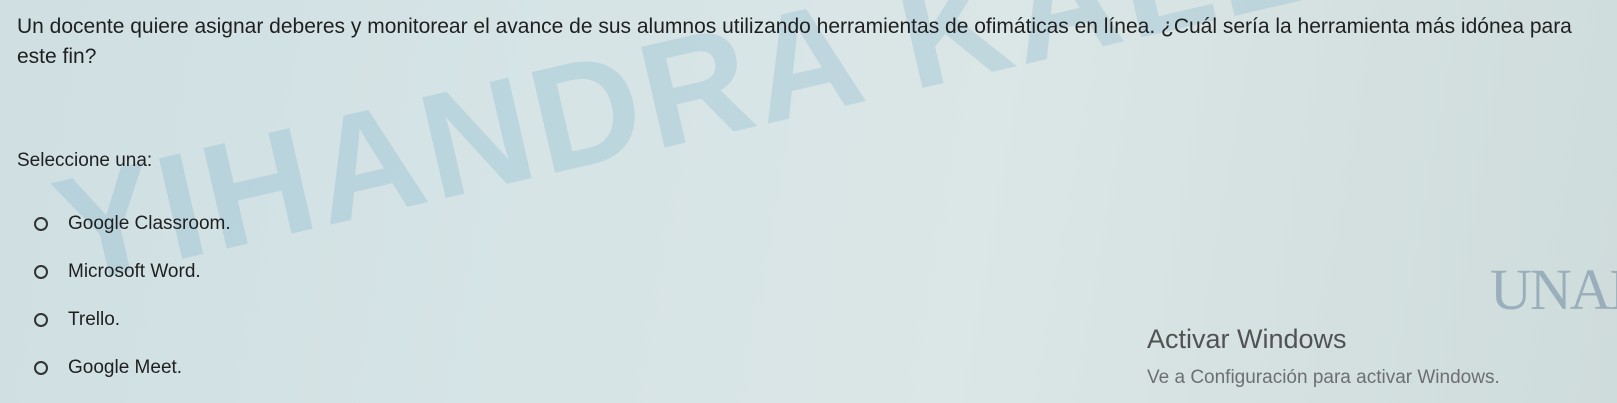 This screenshot has width=1617, height=403. I want to click on option-label: Trello., so click(94, 319).